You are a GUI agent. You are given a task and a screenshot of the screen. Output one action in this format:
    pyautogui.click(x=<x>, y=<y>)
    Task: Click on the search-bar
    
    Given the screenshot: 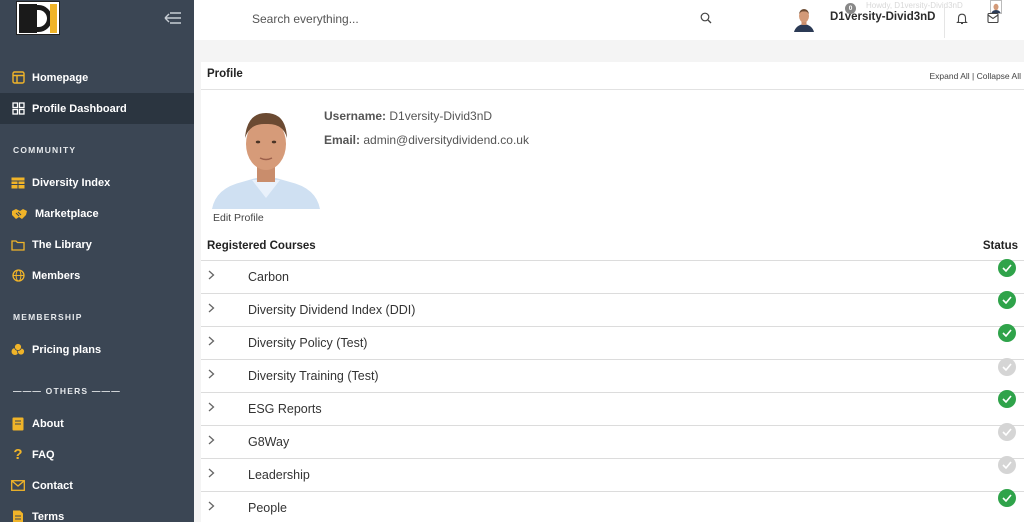 What is the action you would take?
    pyautogui.click(x=487, y=19)
    